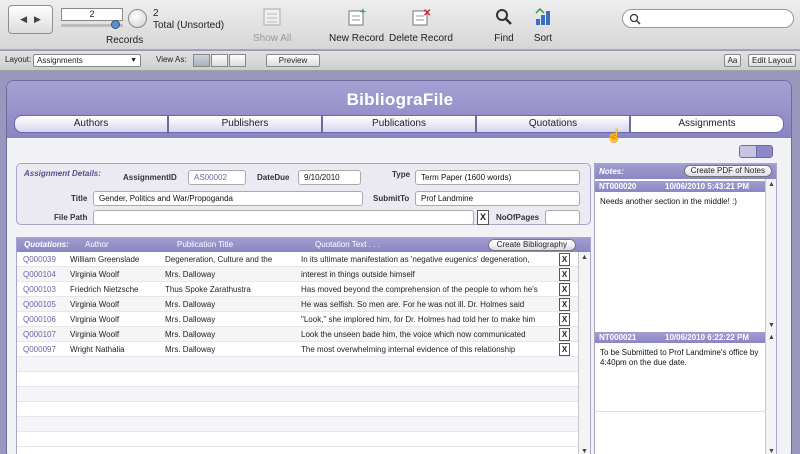  Describe the element at coordinates (23, 19) in the screenshot. I see `prev-record-icon: ◀` at that location.